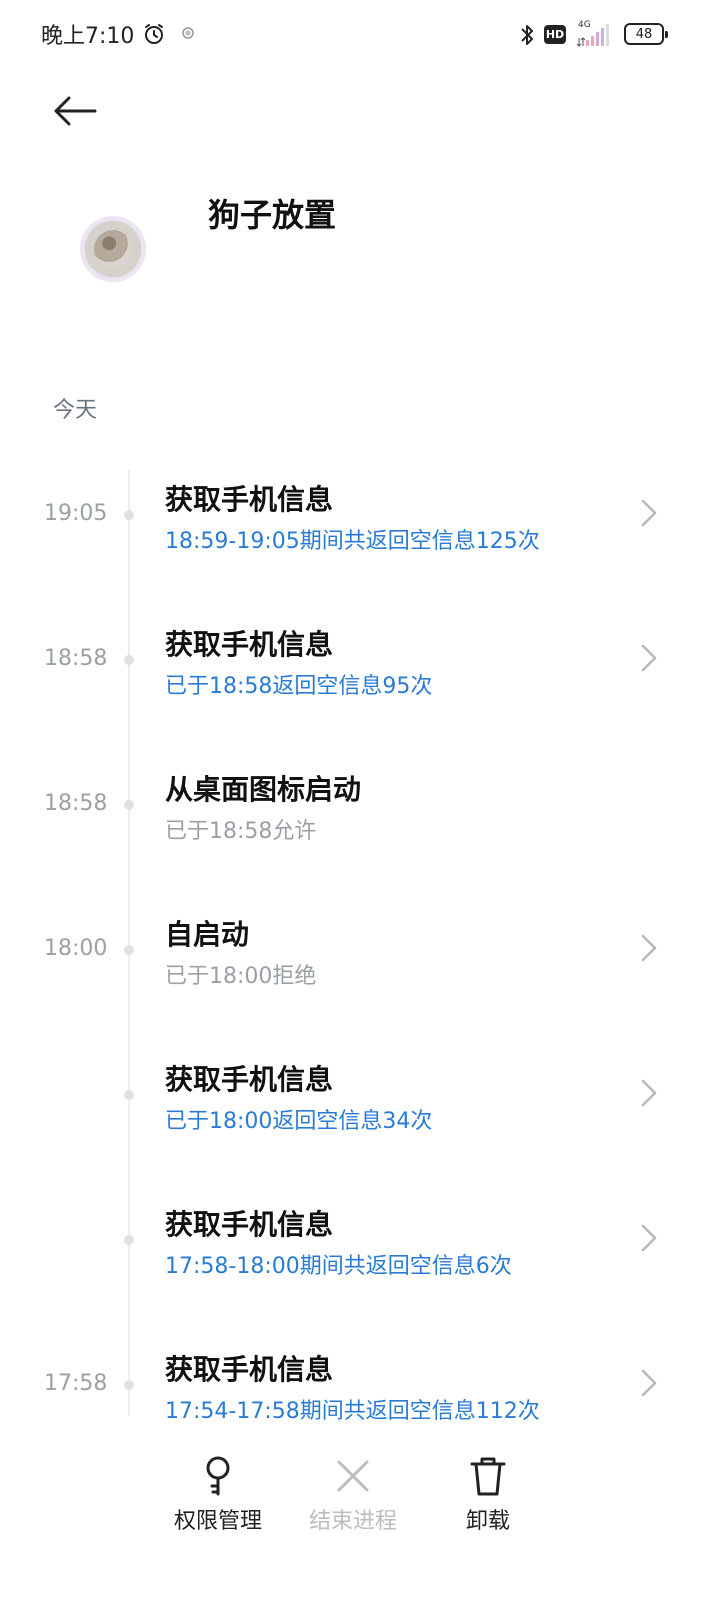 Image resolution: width=720 pixels, height=1600 pixels. I want to click on trash-icon, so click(488, 1476).